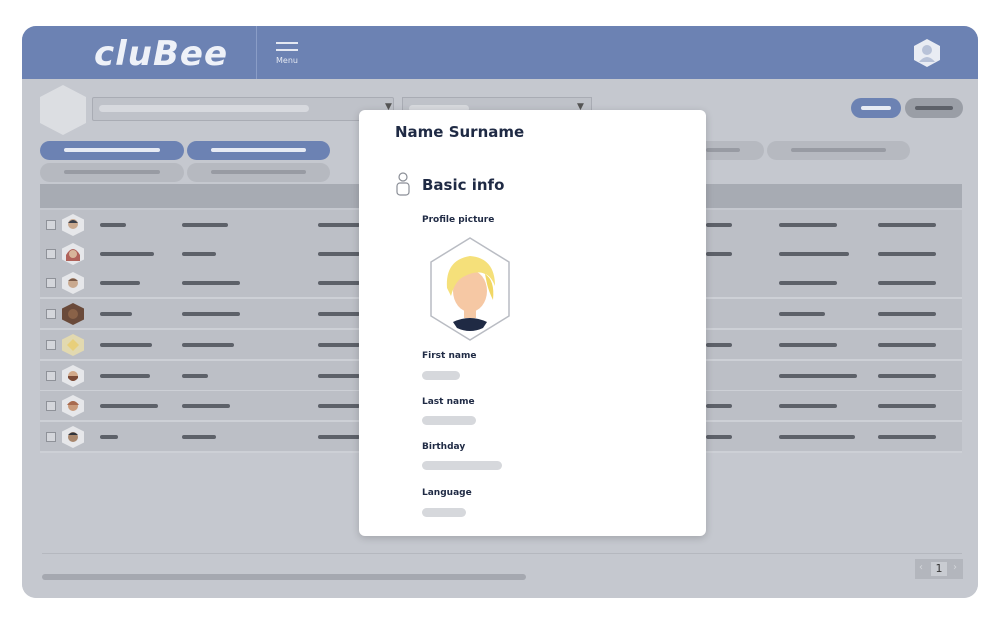 Image resolution: width=1000 pixels, height=617 pixels. What do you see at coordinates (441, 375) in the screenshot?
I see `first-name-value-placeholder` at bounding box center [441, 375].